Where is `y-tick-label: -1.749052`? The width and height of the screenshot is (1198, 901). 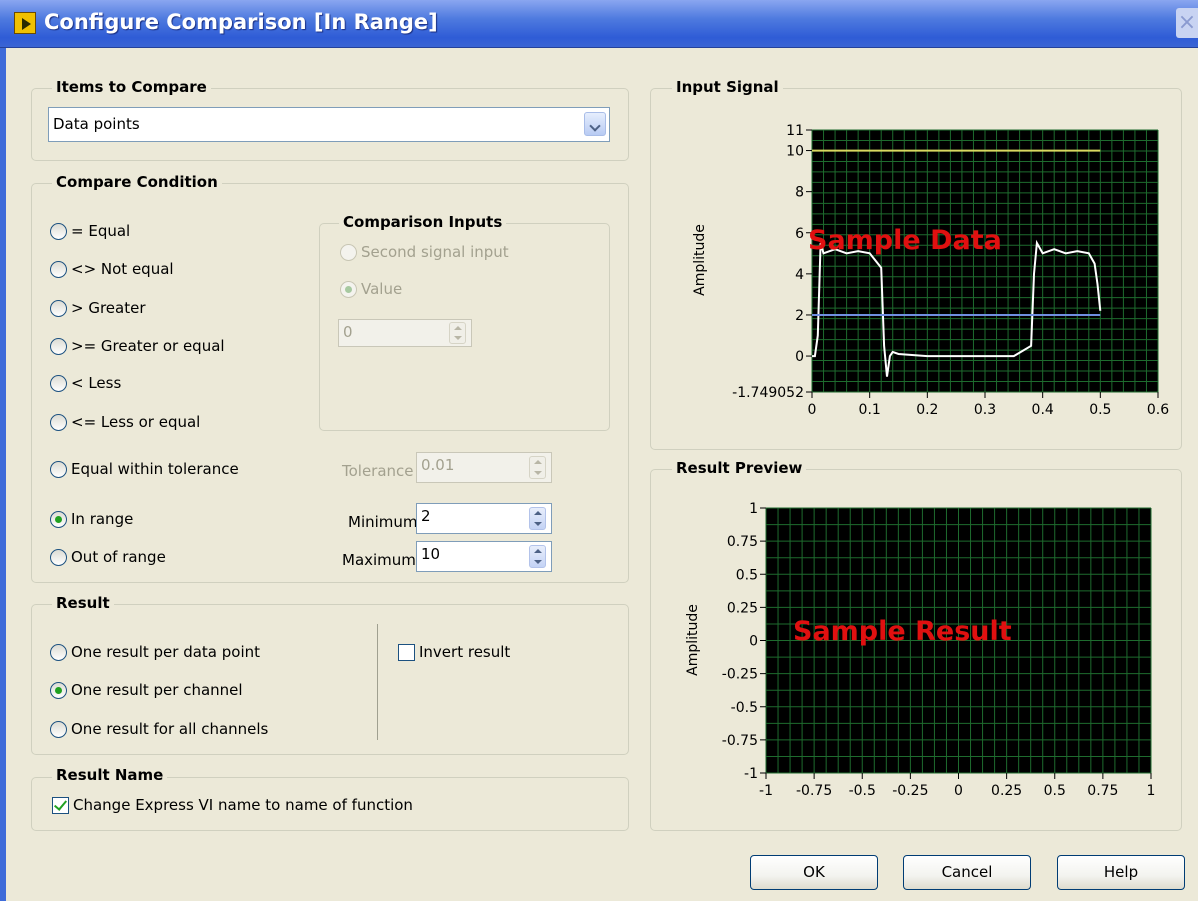 y-tick-label: -1.749052 is located at coordinates (768, 393).